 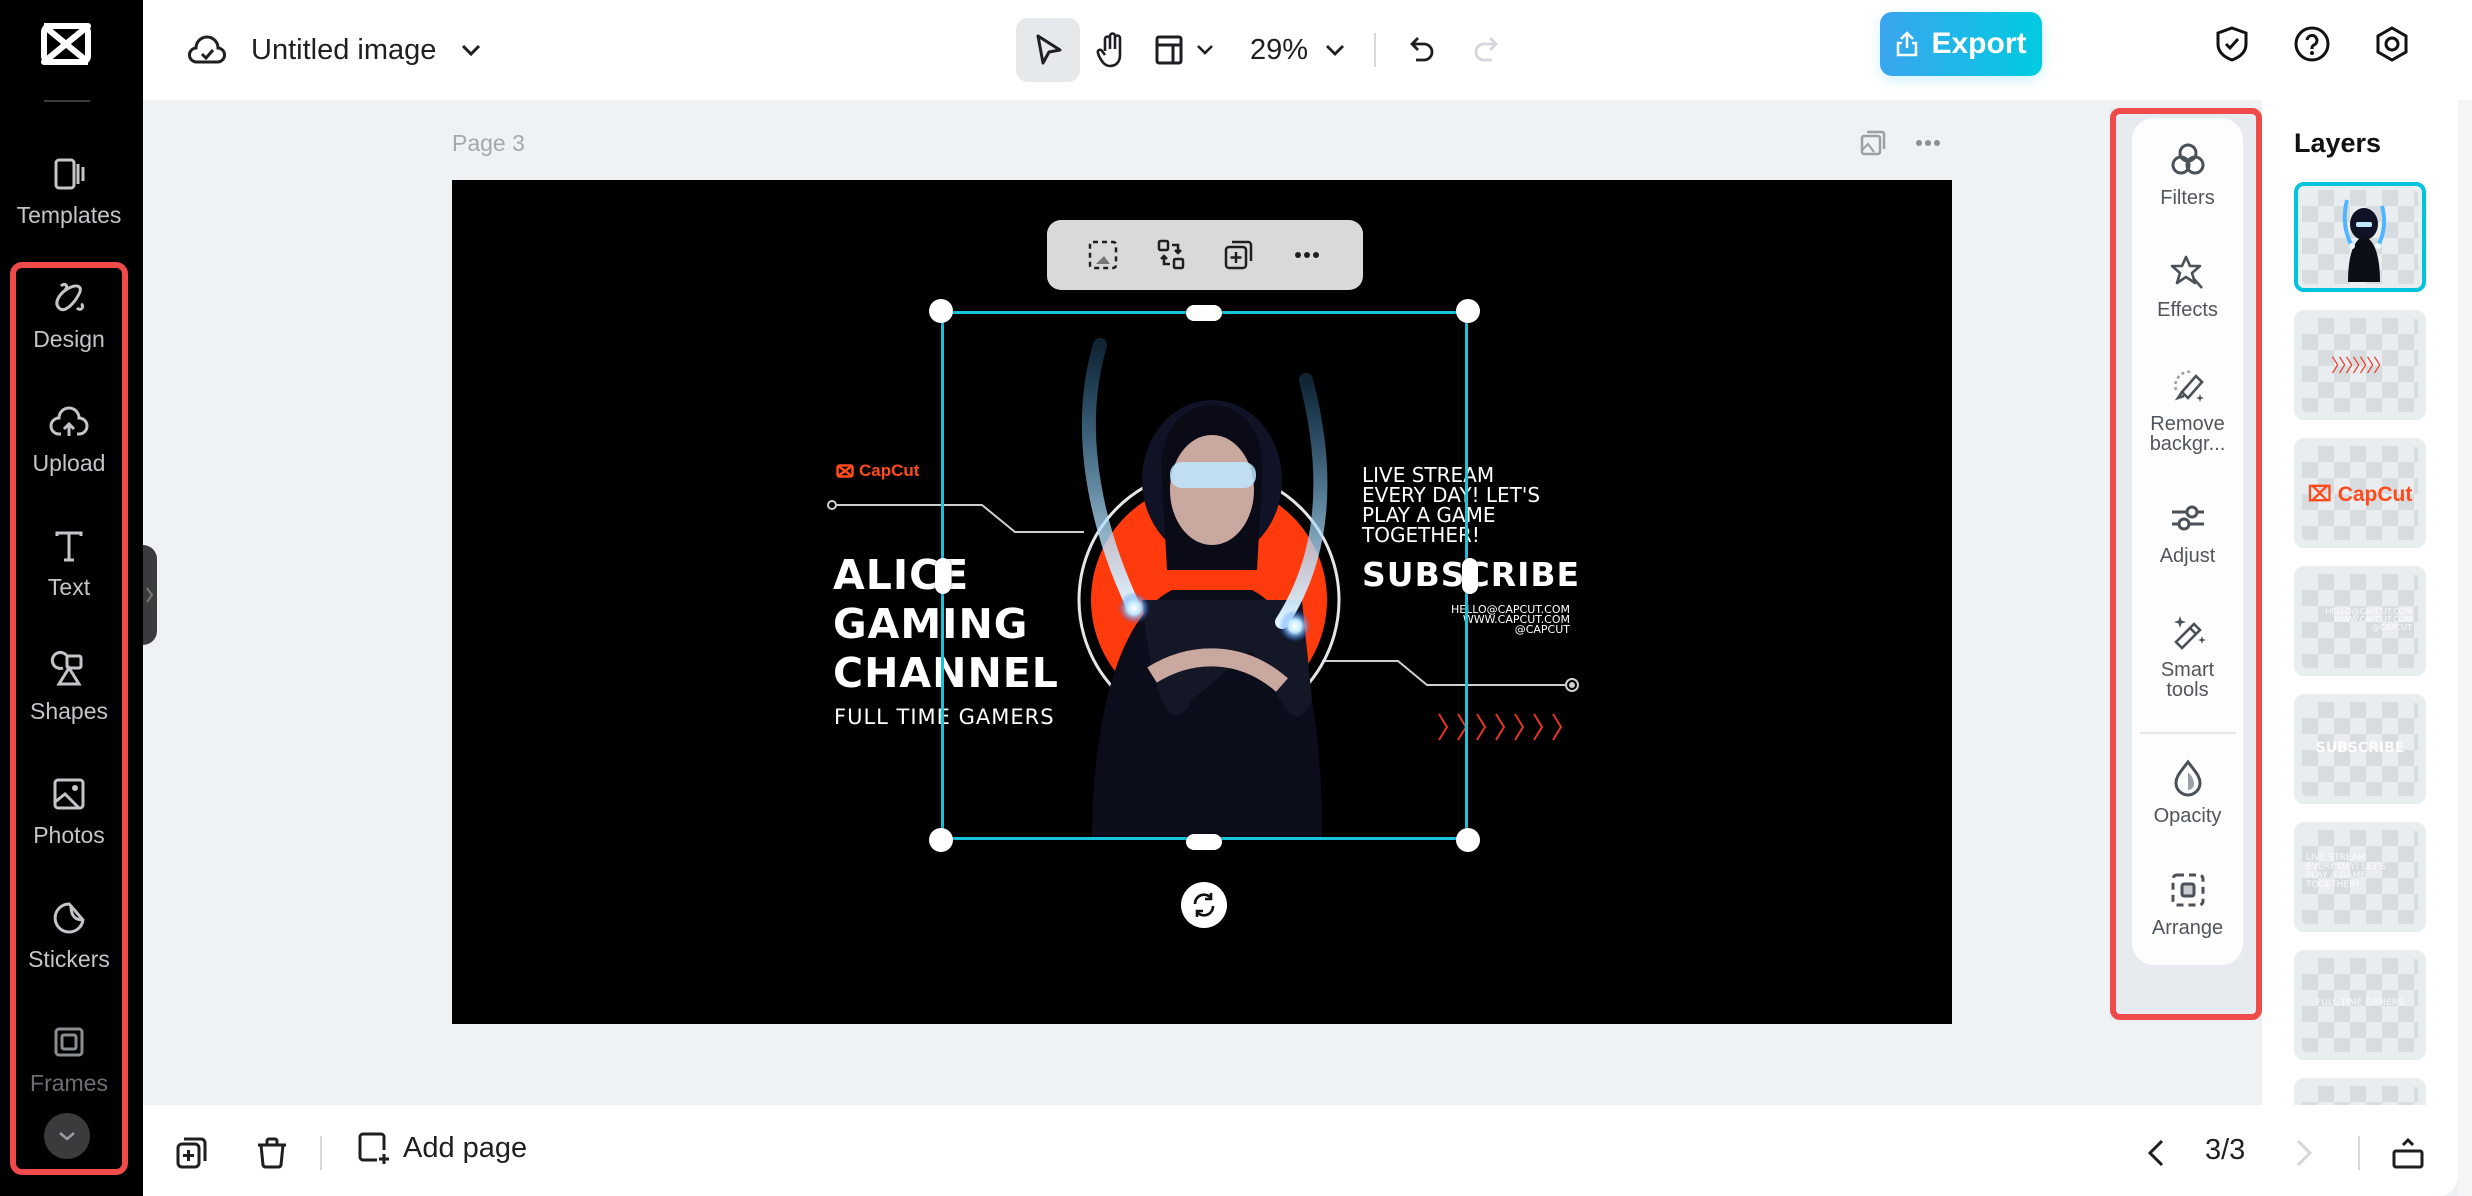 I want to click on layer-subscribe-text: SUBSCRIBE, so click(x=2360, y=749).